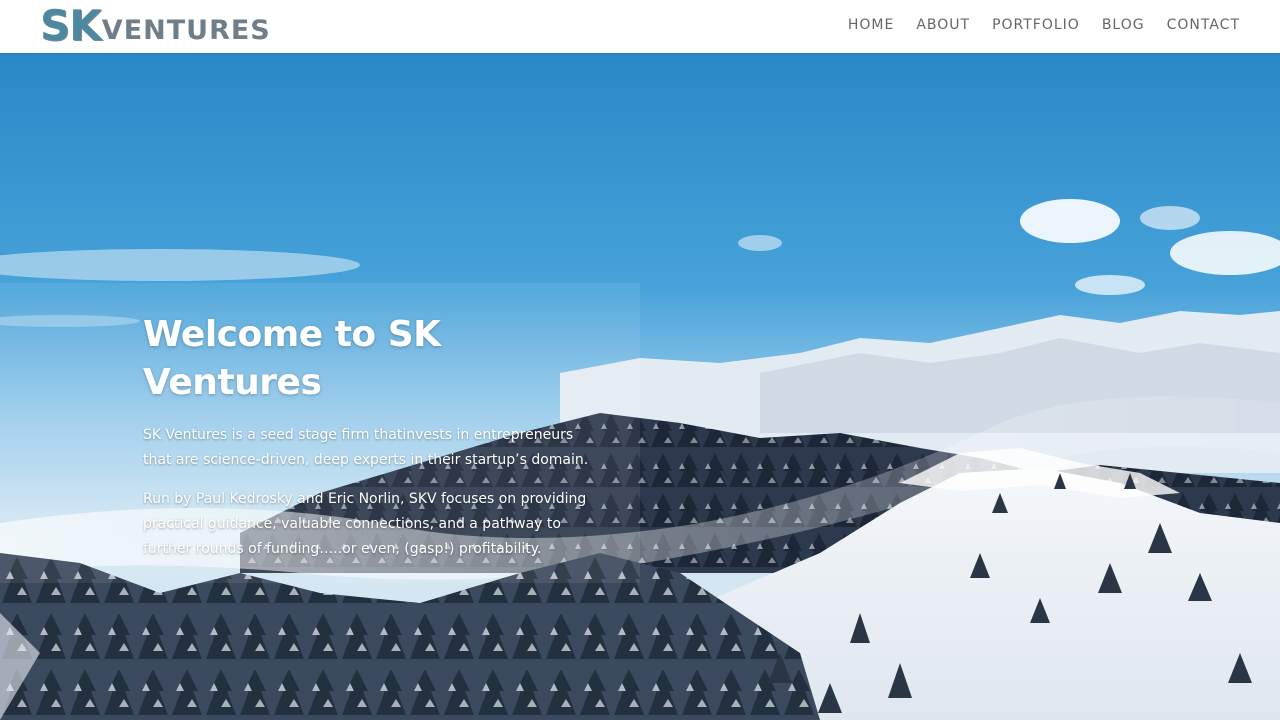 The height and width of the screenshot is (720, 1280). Describe the element at coordinates (1123, 25) in the screenshot. I see `nav-blog: BLOG` at that location.